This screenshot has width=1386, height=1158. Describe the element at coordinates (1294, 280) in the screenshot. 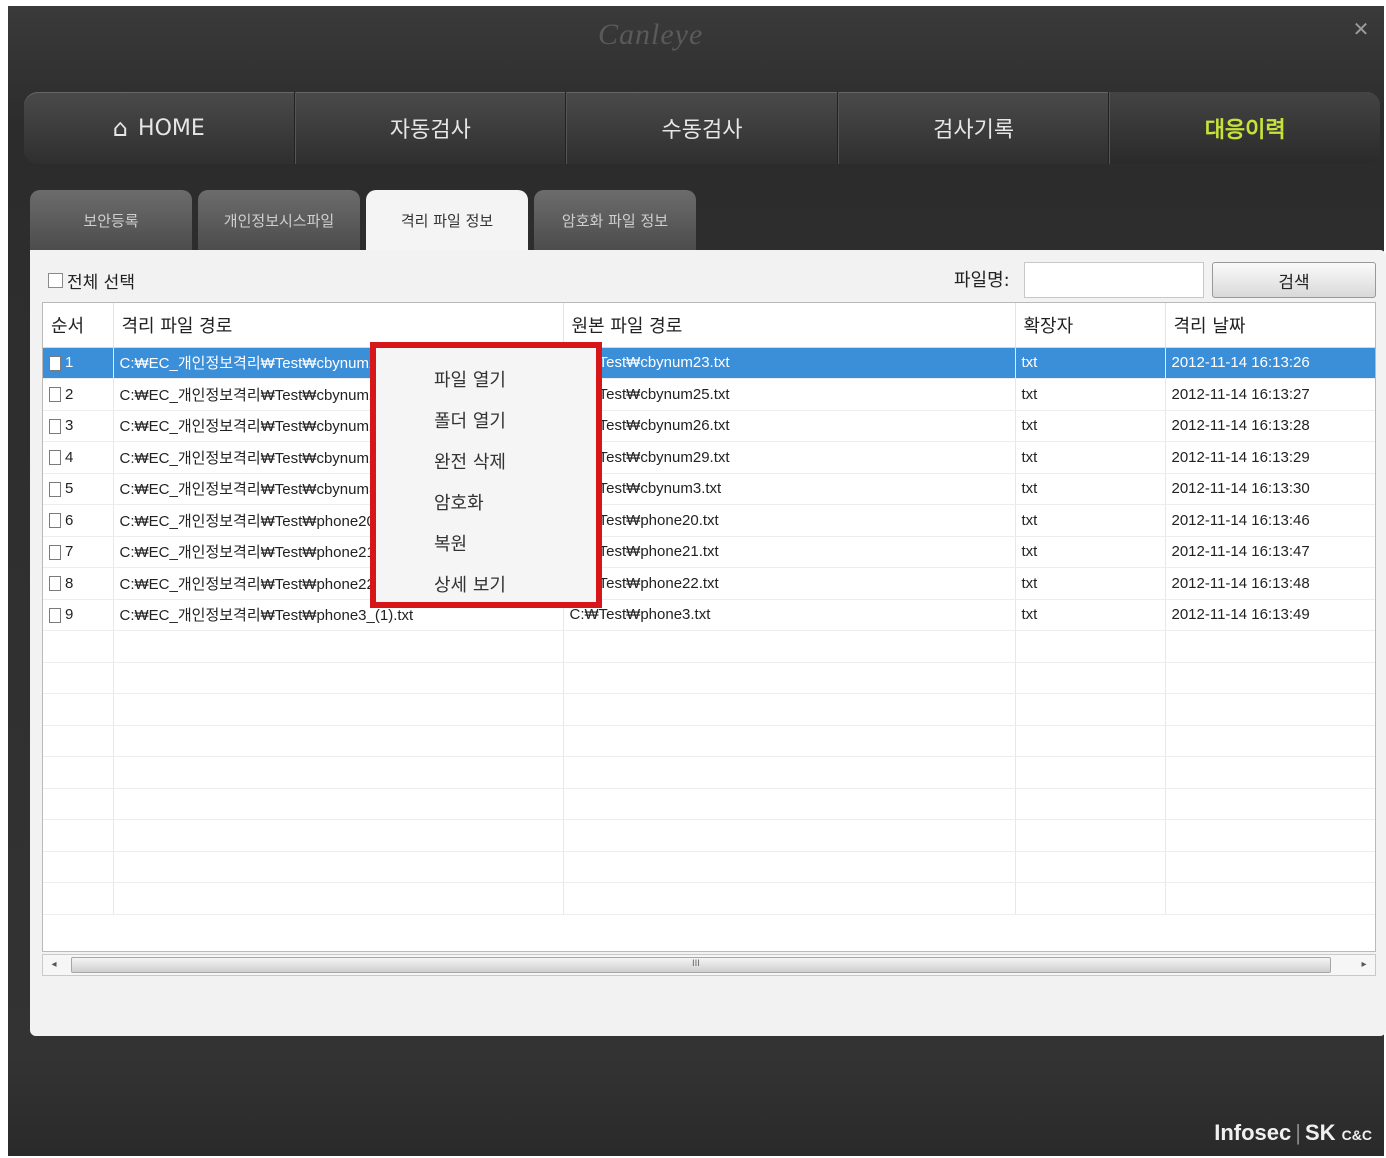

I see `search-button: 검색` at that location.